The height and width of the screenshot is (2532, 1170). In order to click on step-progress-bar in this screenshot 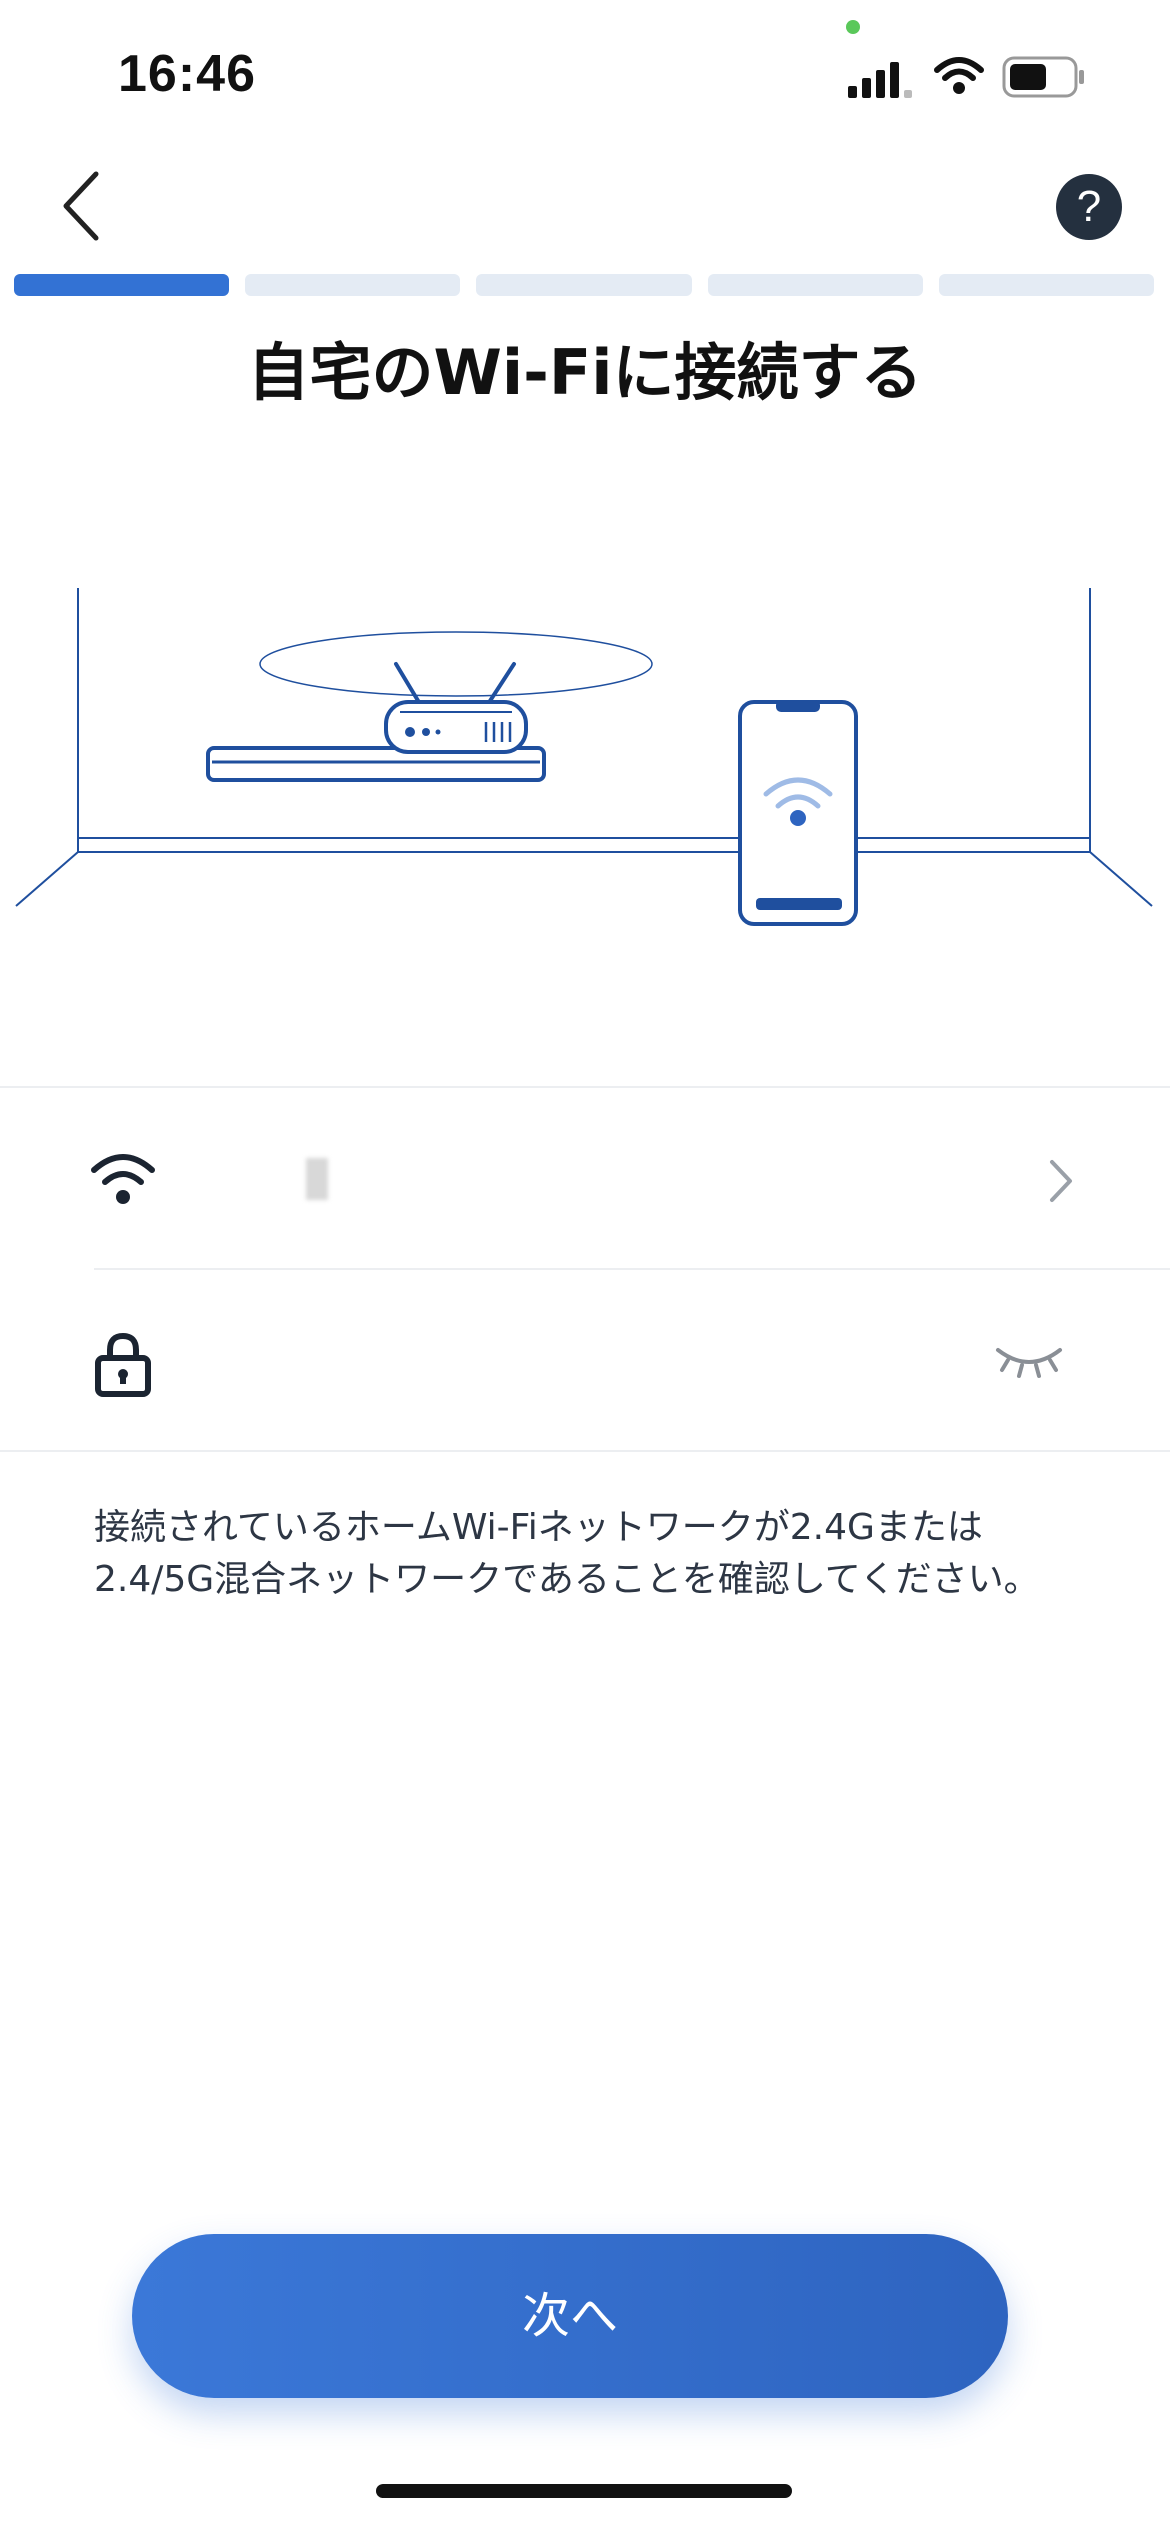, I will do `click(584, 285)`.